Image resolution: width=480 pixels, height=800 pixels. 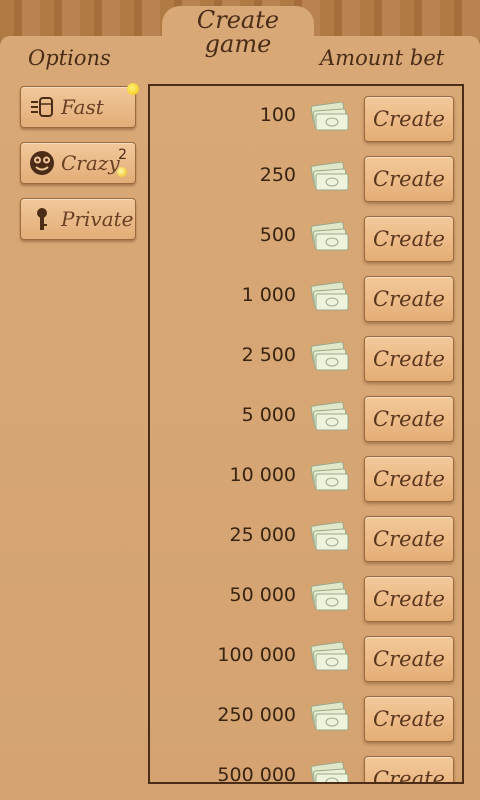 What do you see at coordinates (306, 478) in the screenshot?
I see `bet-row: 10 000 Create` at bounding box center [306, 478].